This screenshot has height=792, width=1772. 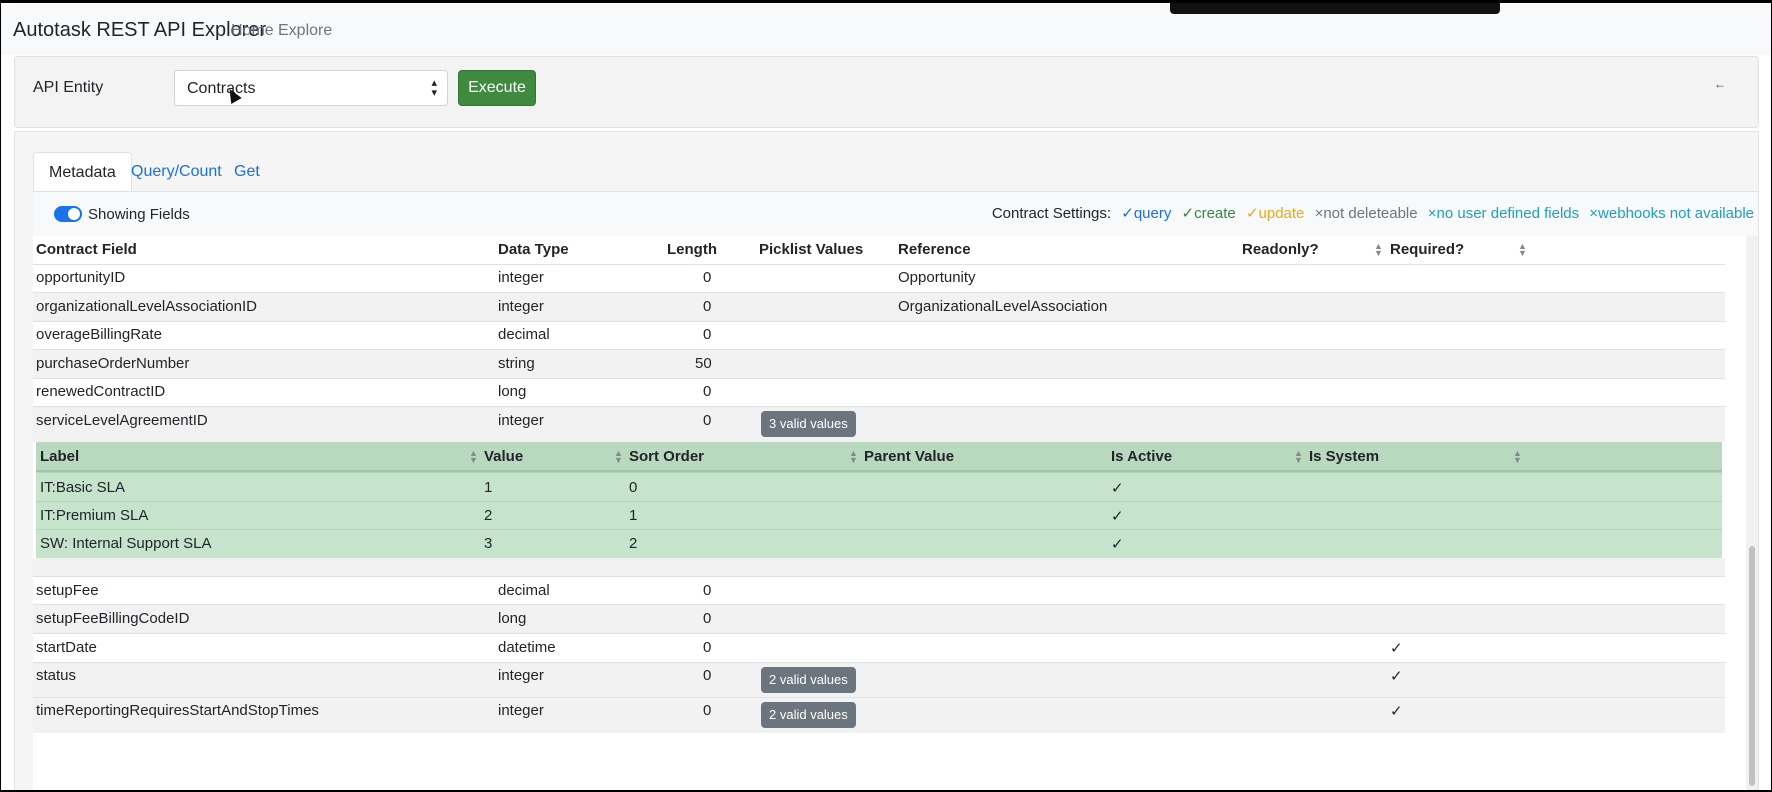 I want to click on picklist-row: IT:Basic SLA 1 0 ✓, so click(x=879, y=486).